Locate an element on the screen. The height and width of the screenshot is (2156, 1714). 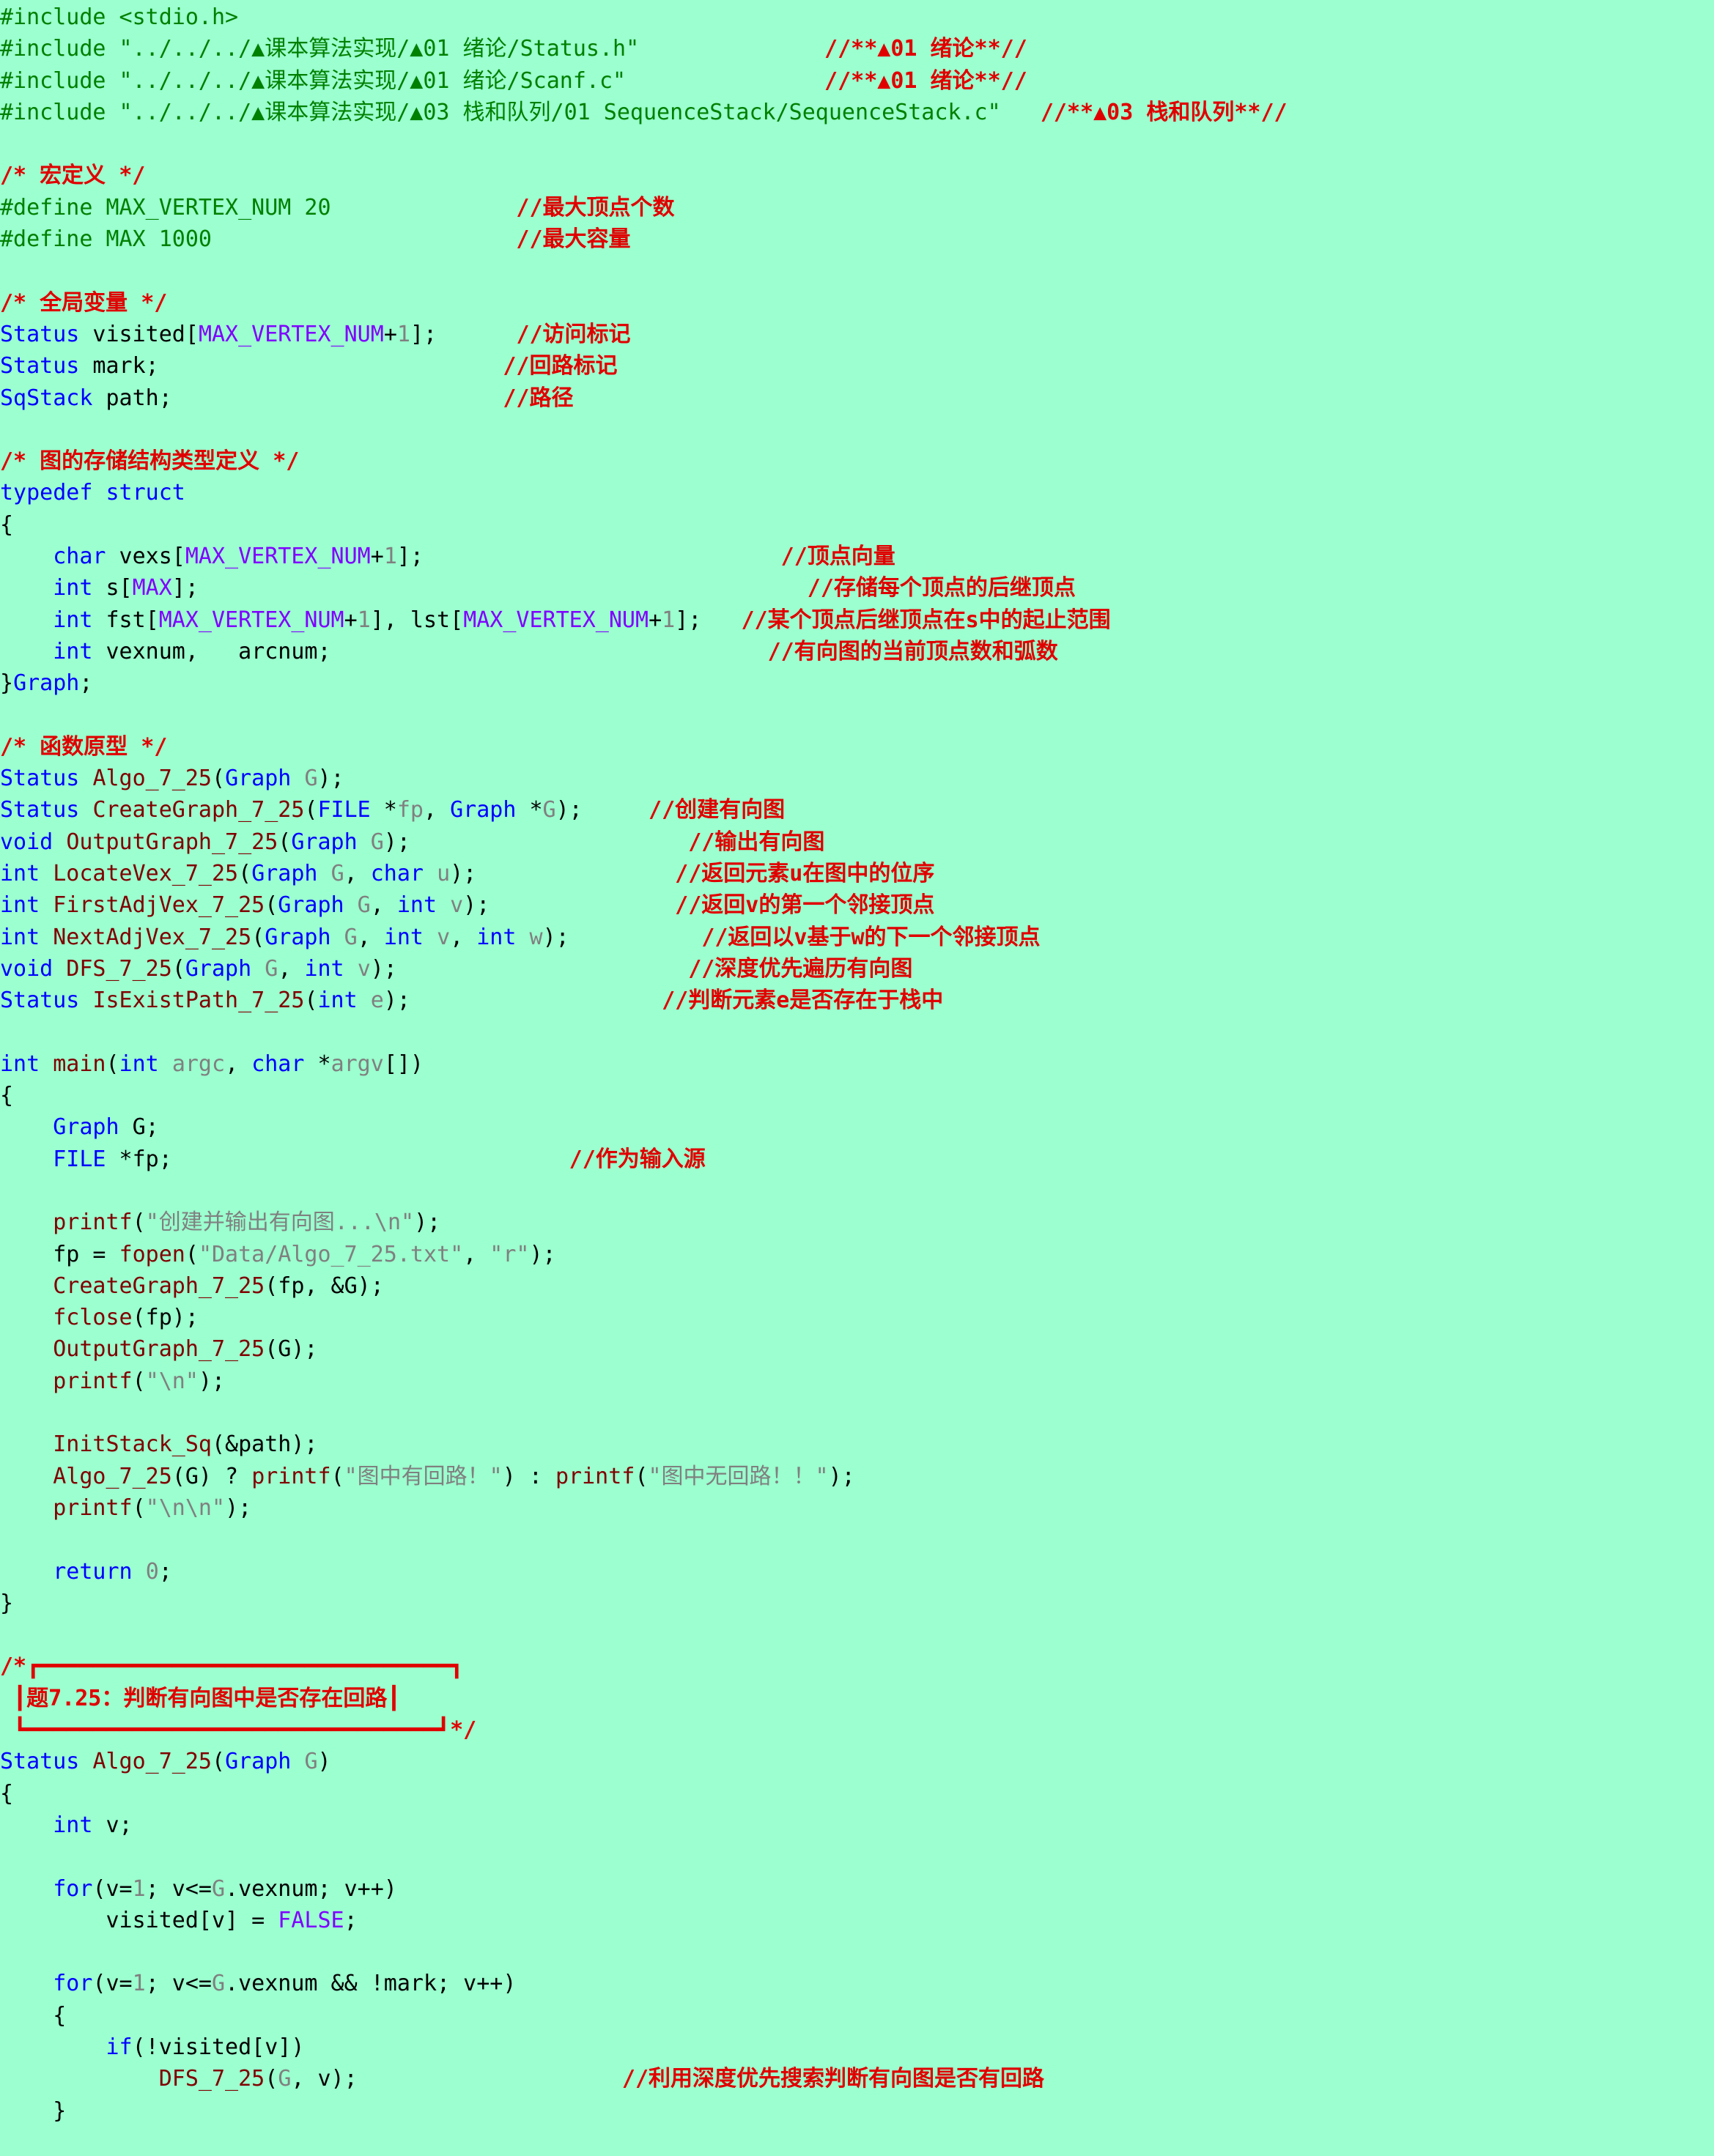
parameter-token: v is located at coordinates (364, 968).